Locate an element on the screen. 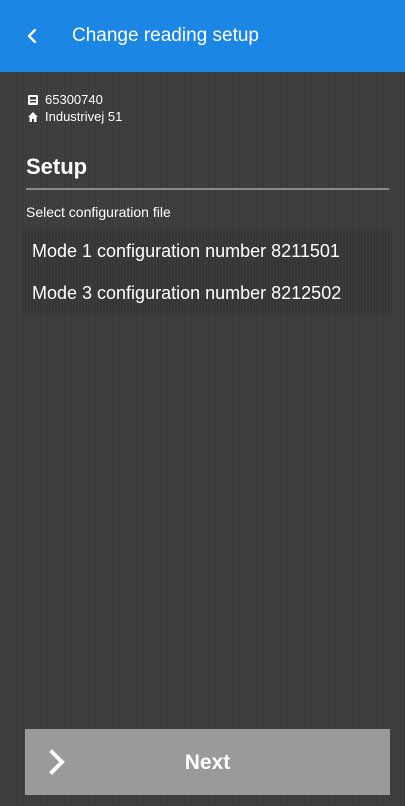 The height and width of the screenshot is (806, 405). section-divider is located at coordinates (207, 189).